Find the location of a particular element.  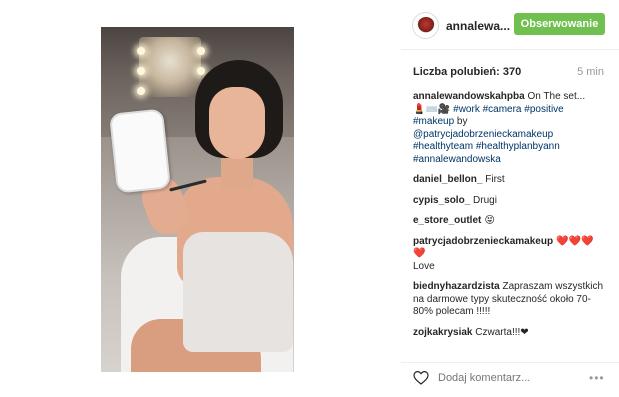

caption-username: annalewandowskahpba is located at coordinates (469, 96).